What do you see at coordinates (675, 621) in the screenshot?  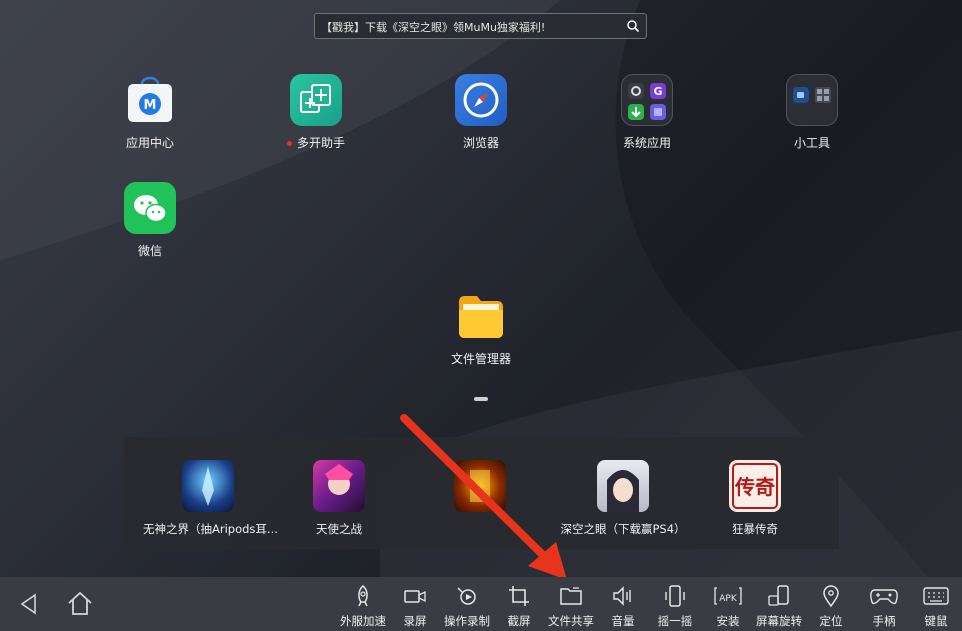 I see `tool-label: 摇一摇` at bounding box center [675, 621].